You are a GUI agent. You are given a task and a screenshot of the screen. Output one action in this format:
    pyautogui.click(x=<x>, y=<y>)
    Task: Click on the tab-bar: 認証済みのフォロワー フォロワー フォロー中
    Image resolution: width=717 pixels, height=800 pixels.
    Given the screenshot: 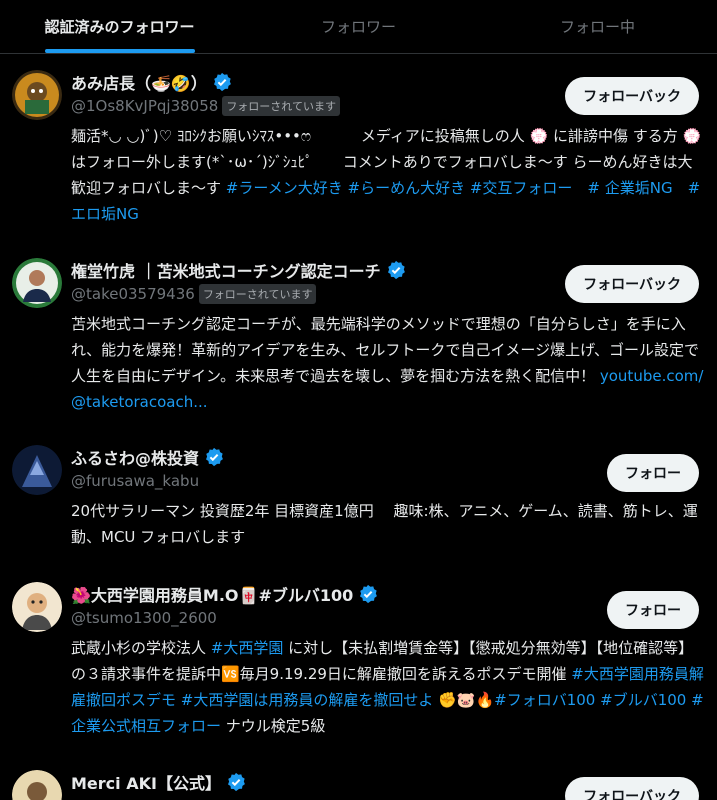 What is the action you would take?
    pyautogui.click(x=358, y=27)
    